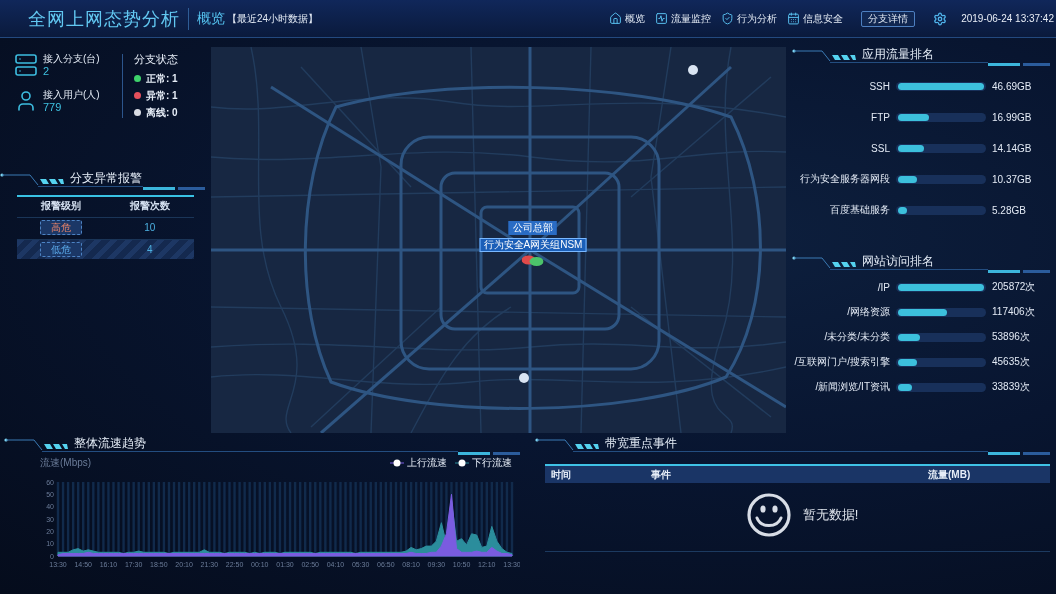 This screenshot has height=594, width=1056. I want to click on rank-value: 46.69GB, so click(1012, 86).